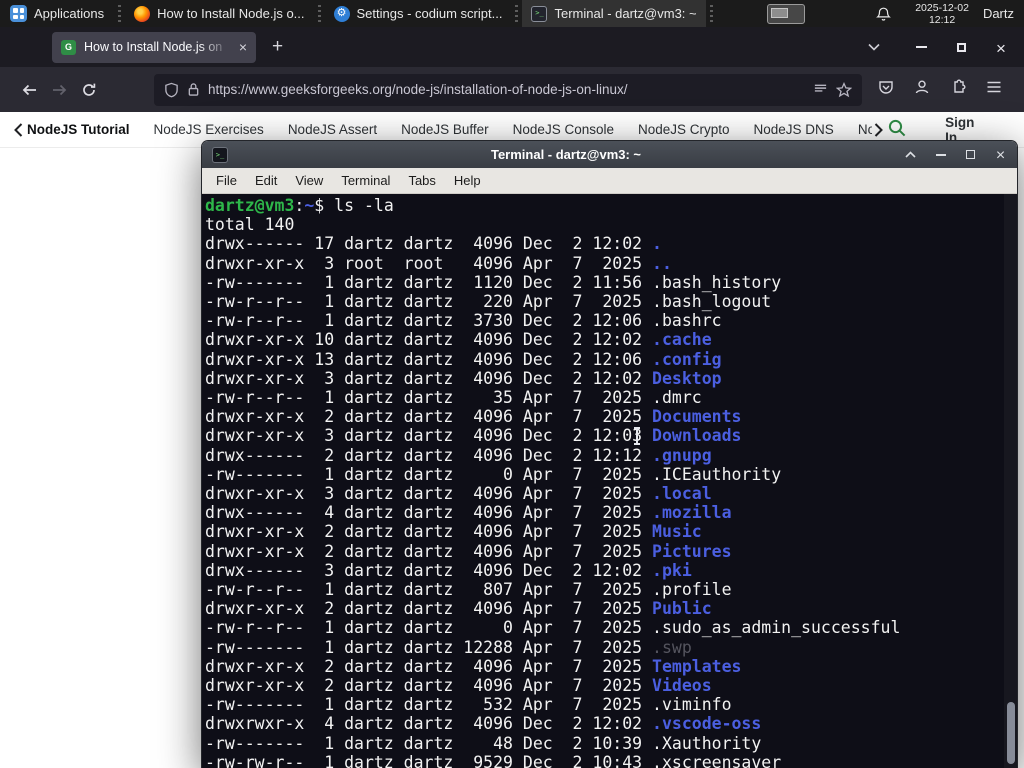 The height and width of the screenshot is (768, 1024). What do you see at coordinates (940, 154) in the screenshot?
I see `terminal-minimize-button` at bounding box center [940, 154].